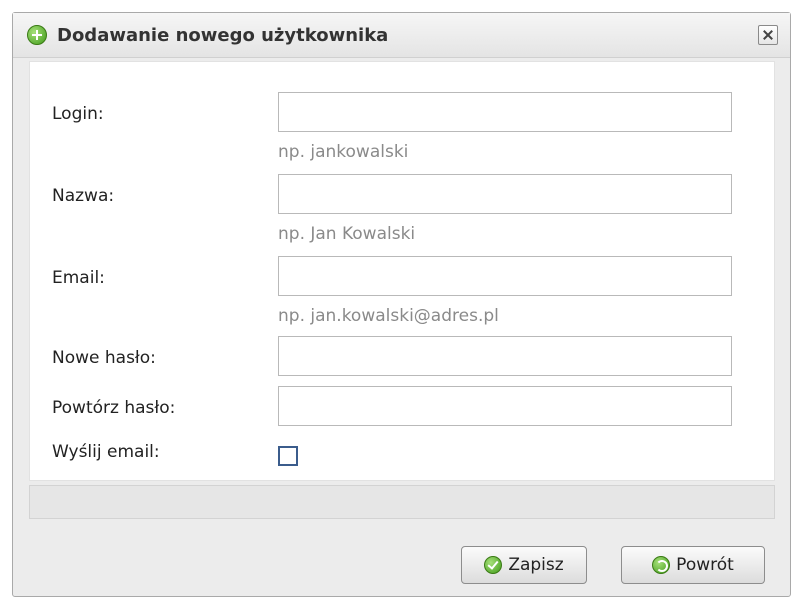 The height and width of the screenshot is (609, 803). Describe the element at coordinates (661, 565) in the screenshot. I see `refresh-back-icon` at that location.